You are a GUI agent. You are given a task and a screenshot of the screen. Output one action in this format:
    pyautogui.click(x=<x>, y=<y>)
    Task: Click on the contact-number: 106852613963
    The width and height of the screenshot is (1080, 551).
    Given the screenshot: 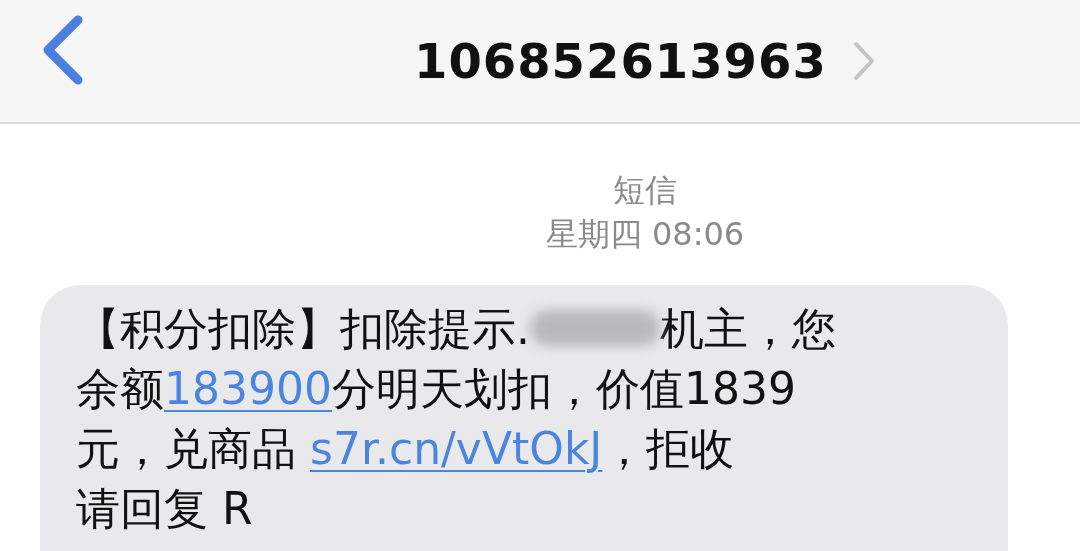 What is the action you would take?
    pyautogui.click(x=620, y=61)
    